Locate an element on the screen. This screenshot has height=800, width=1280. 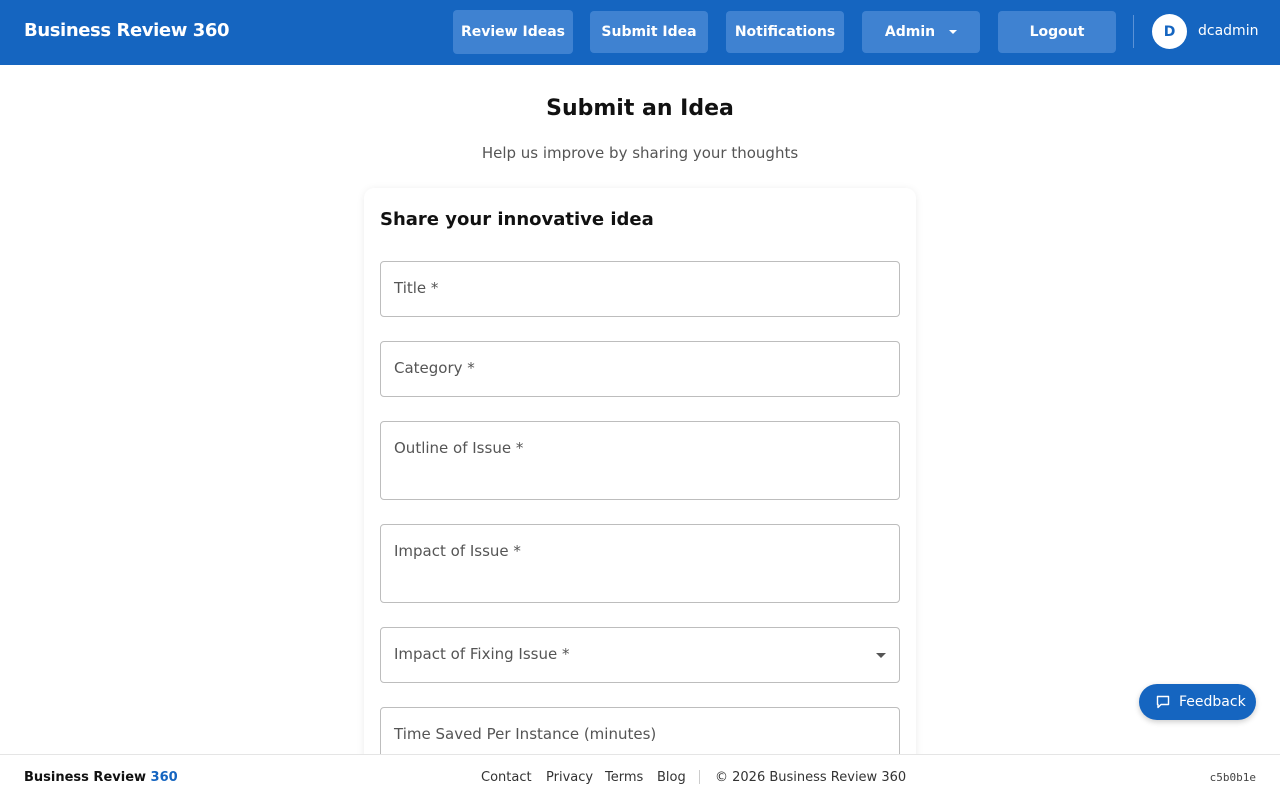
impact-of-issue-textarea: Impact of Issue * is located at coordinates (640, 563).